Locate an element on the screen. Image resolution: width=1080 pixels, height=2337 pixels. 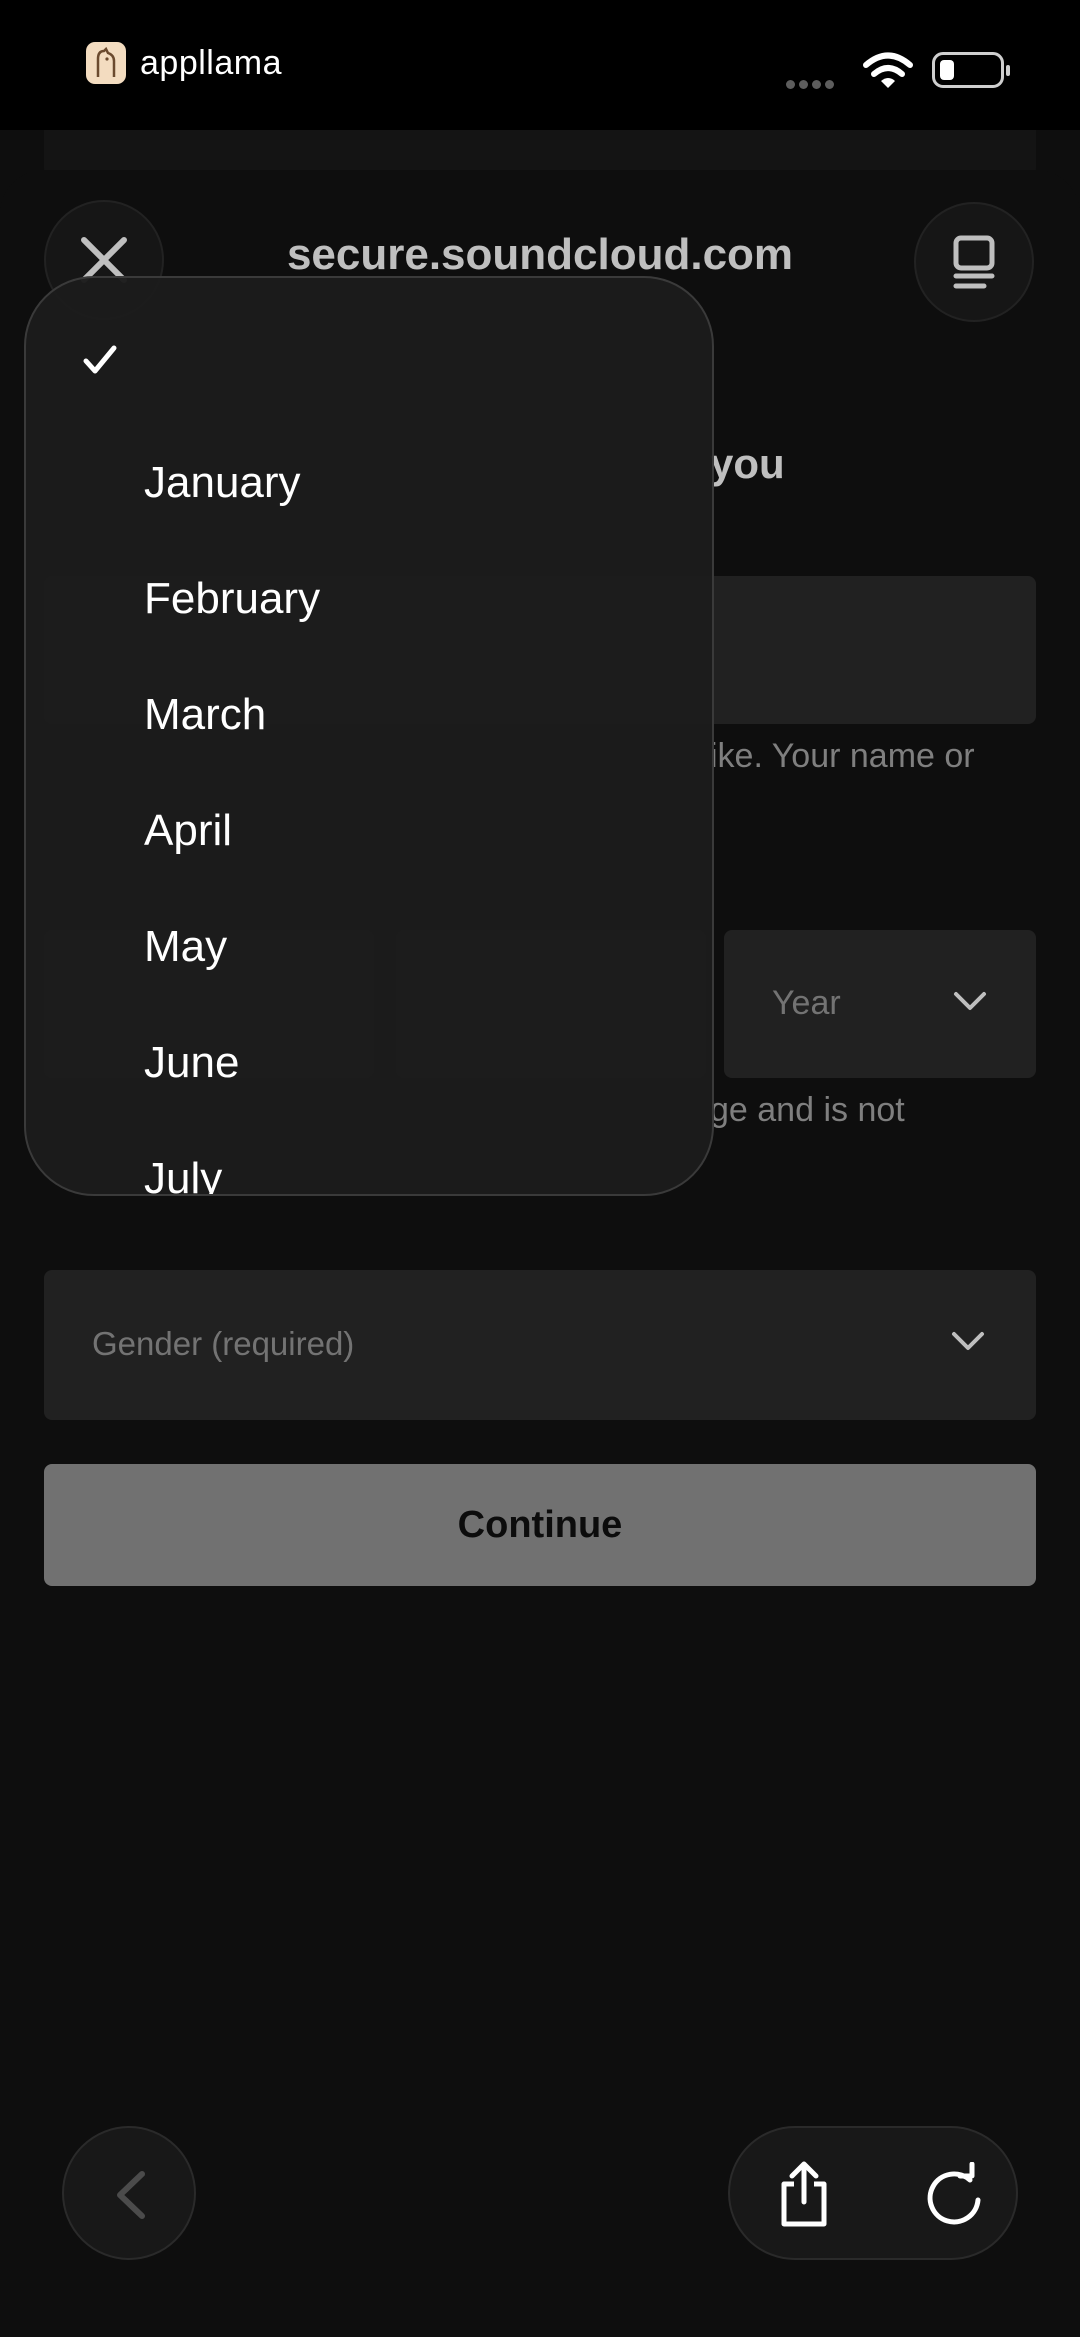
battery-icon is located at coordinates (971, 70).